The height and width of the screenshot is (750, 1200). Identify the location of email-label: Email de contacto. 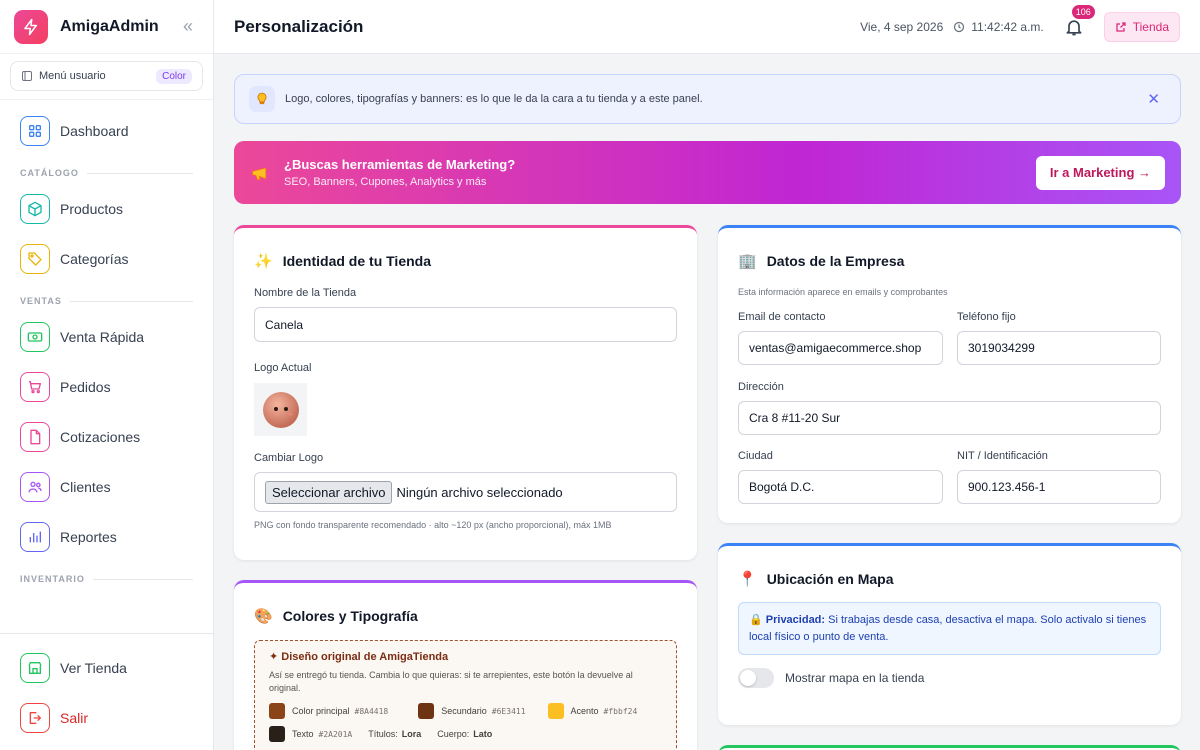
(782, 317).